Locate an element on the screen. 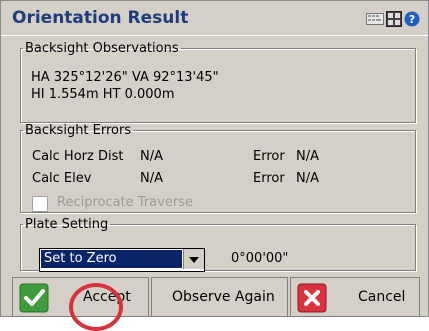  highlight-circle is located at coordinates (96, 307).